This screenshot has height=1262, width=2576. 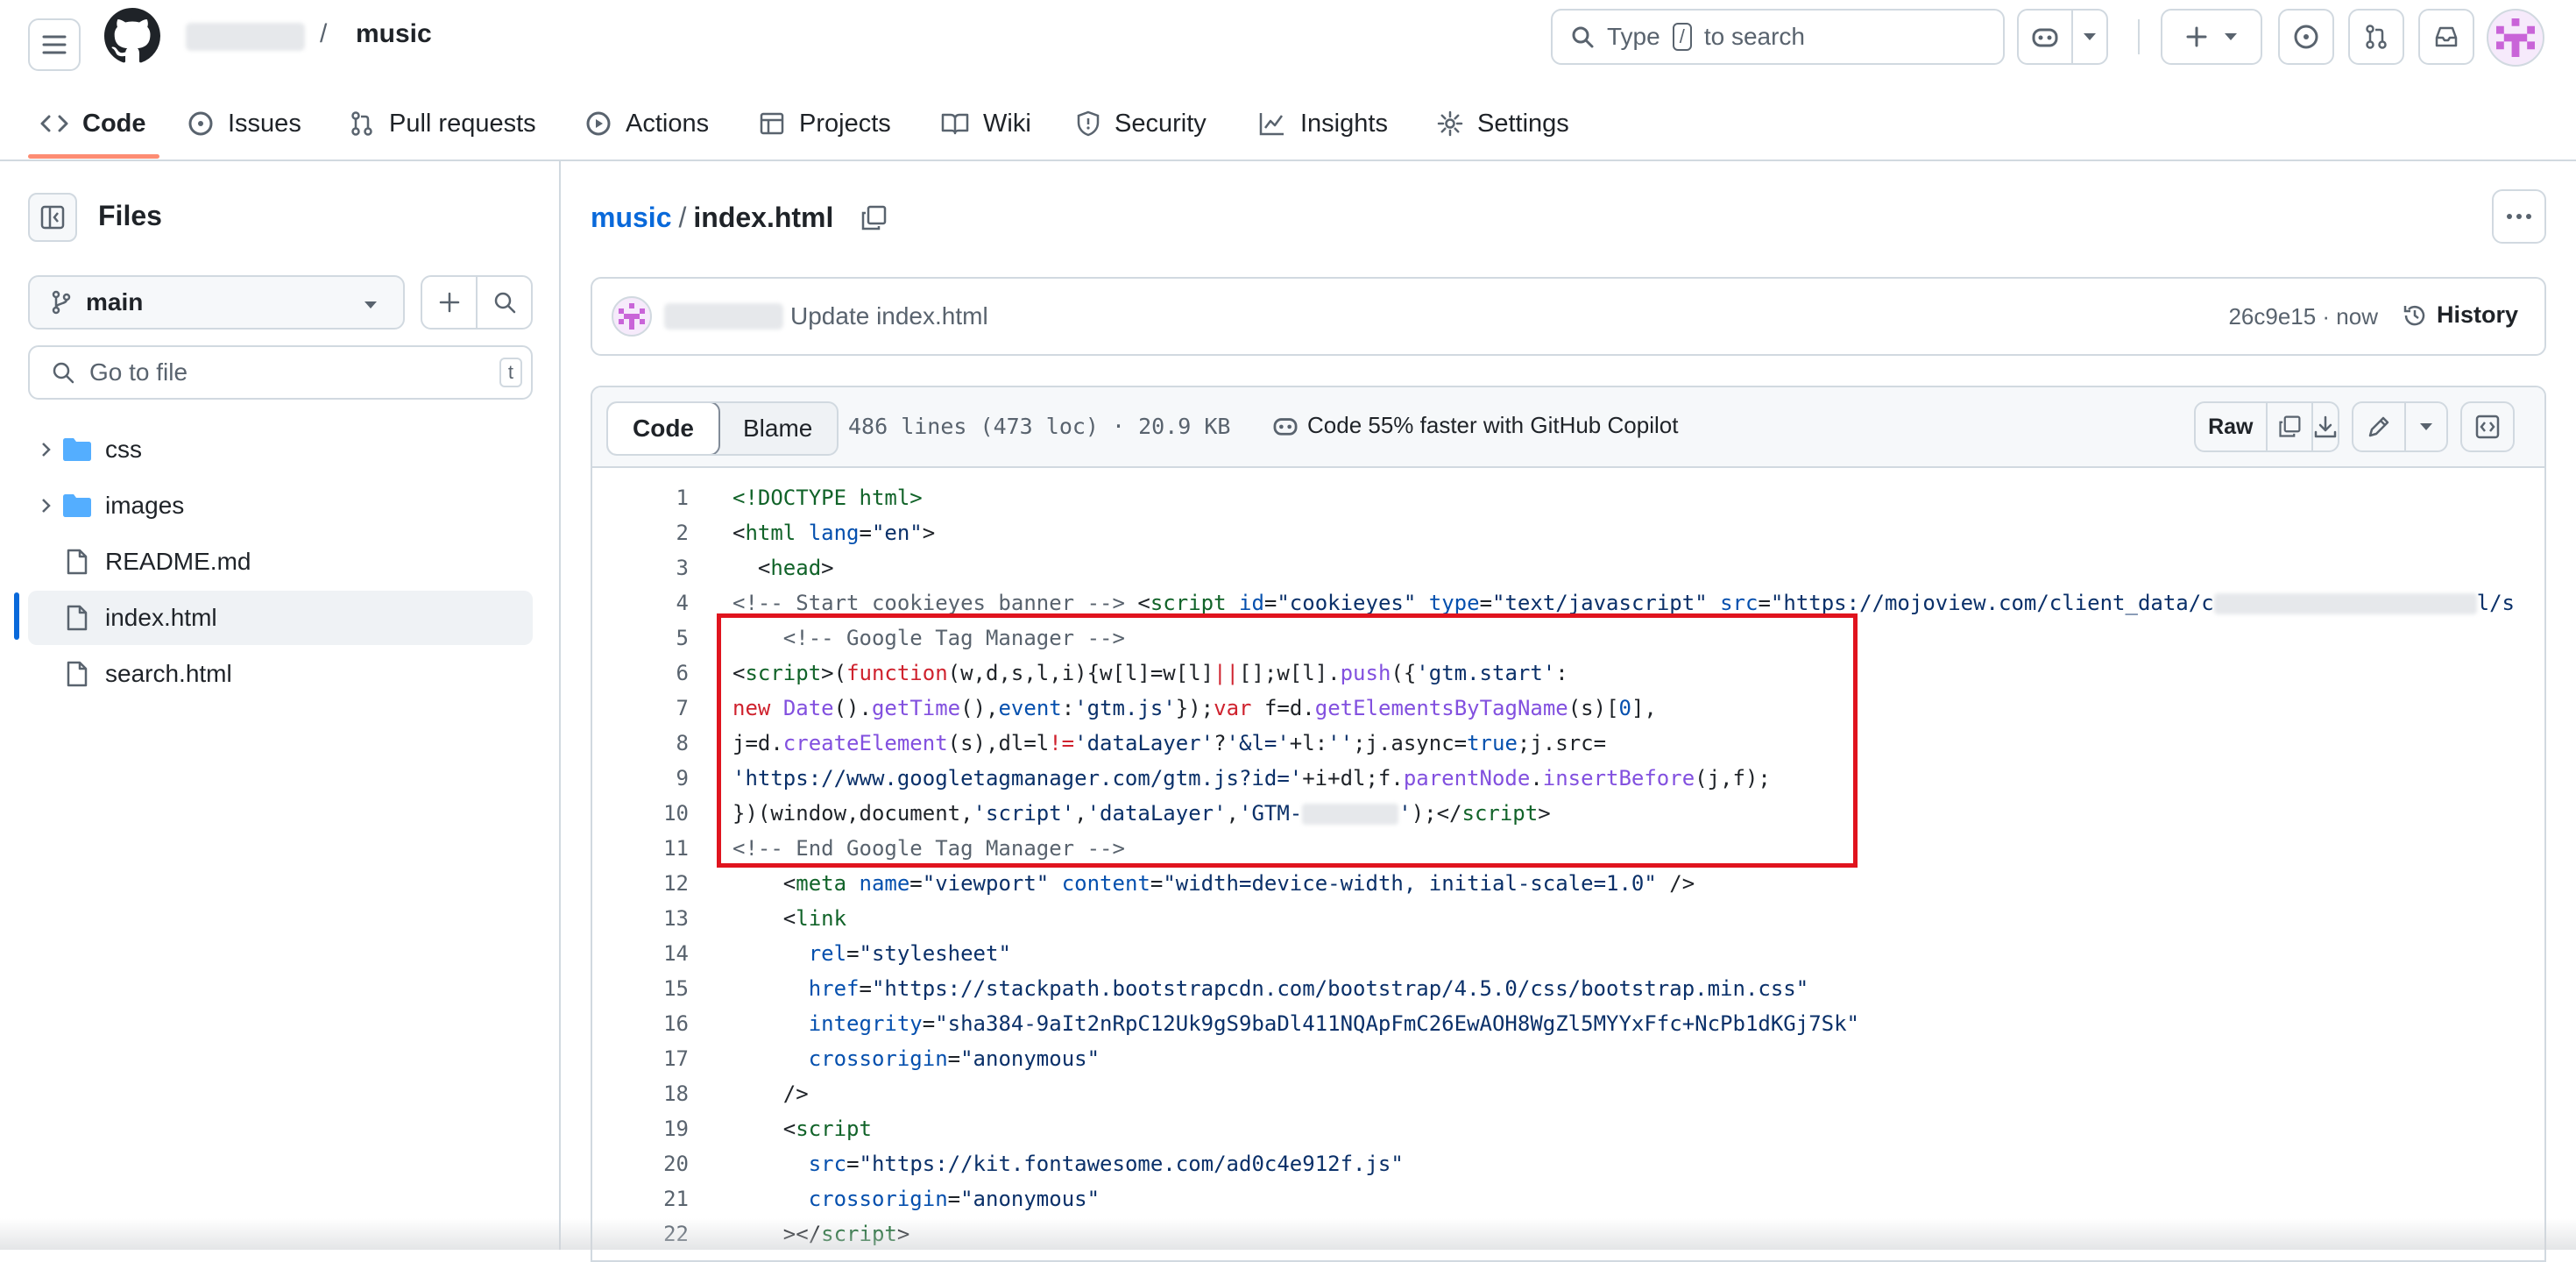 What do you see at coordinates (640, 567) in the screenshot?
I see `line-number: 3` at bounding box center [640, 567].